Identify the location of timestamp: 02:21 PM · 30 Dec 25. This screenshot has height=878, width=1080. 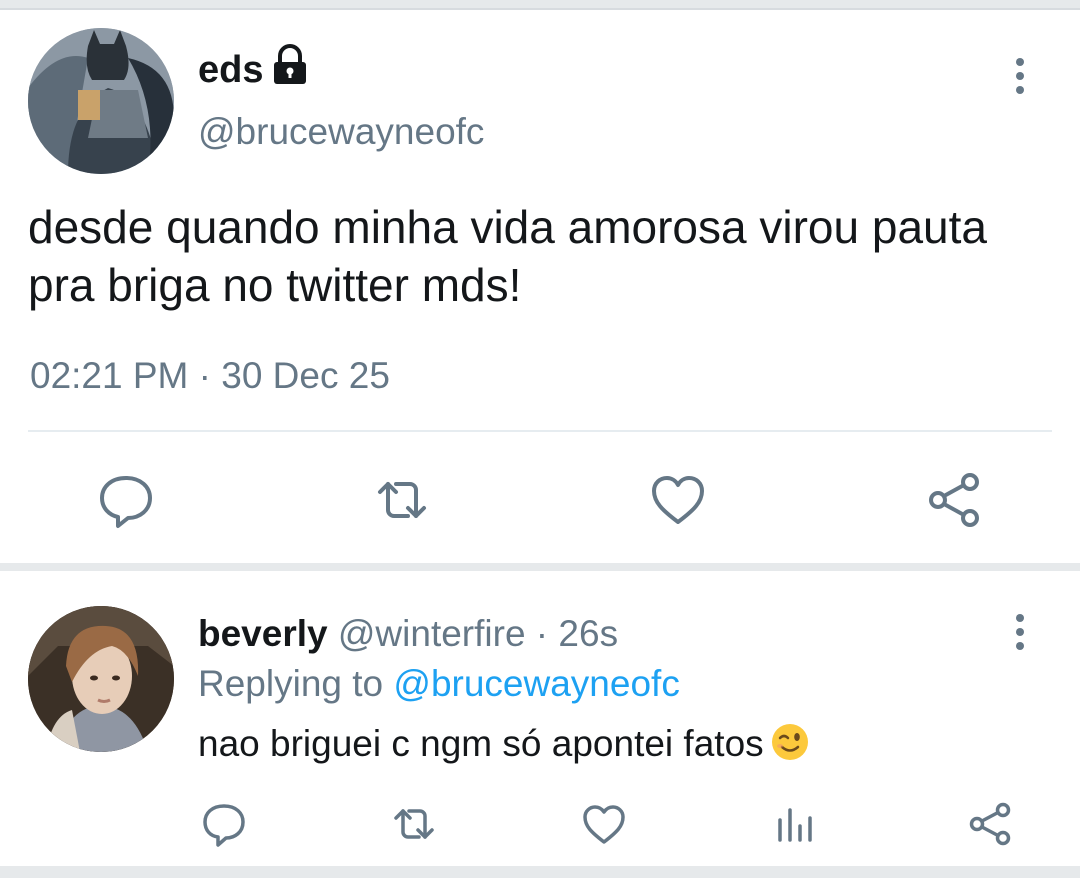
(210, 376).